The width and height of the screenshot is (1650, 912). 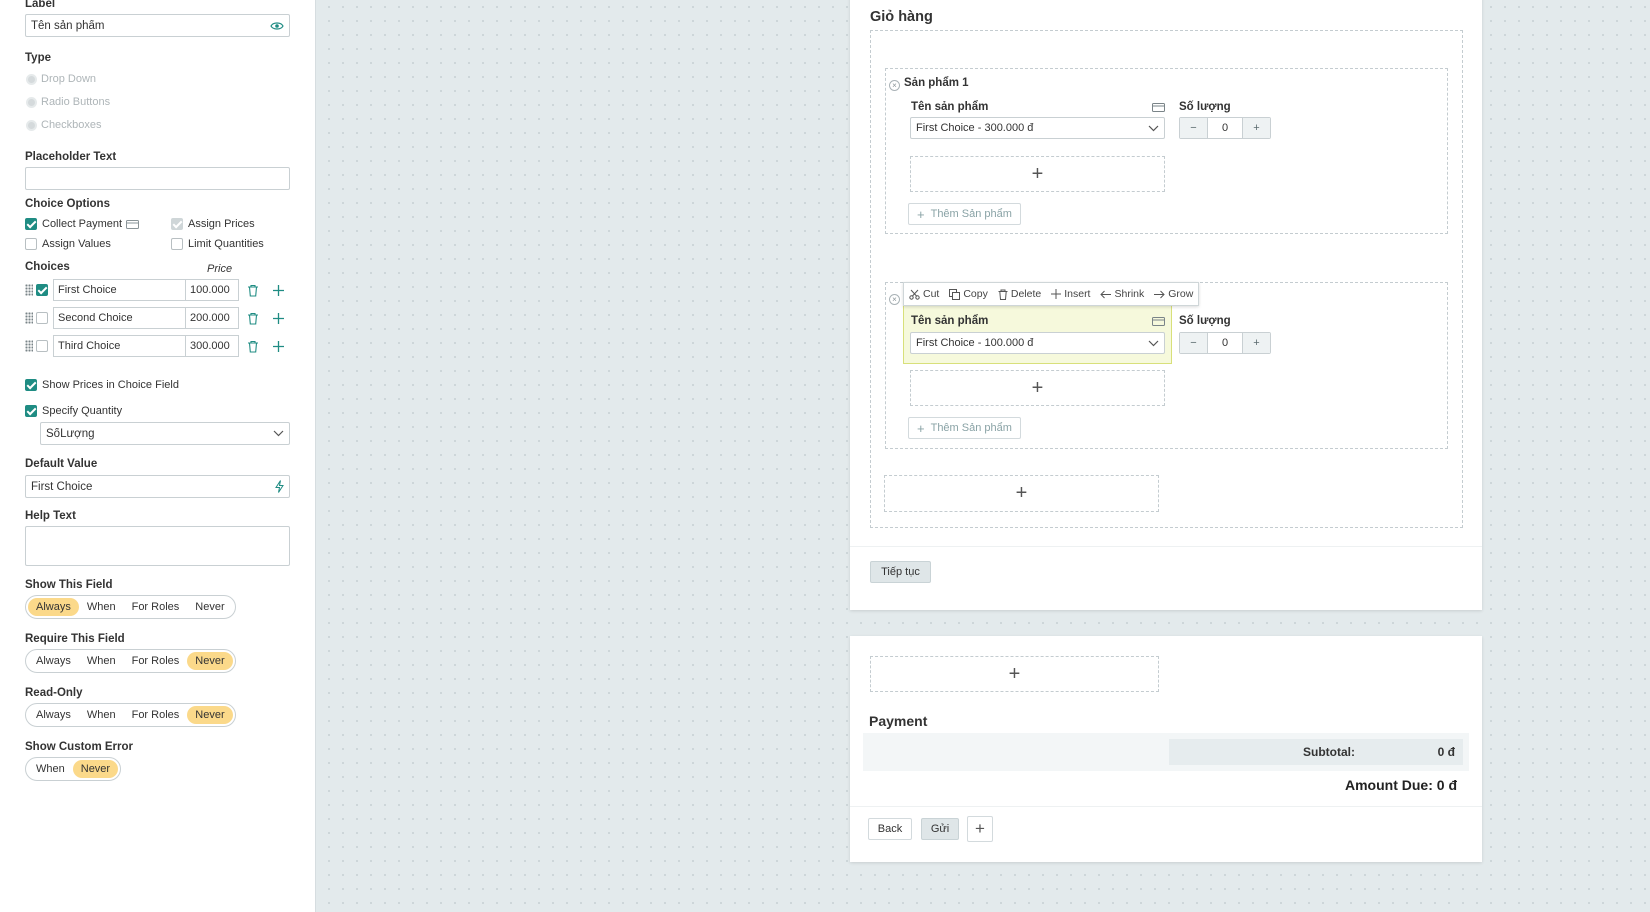 I want to click on read-only-always: Always, so click(x=53, y=715).